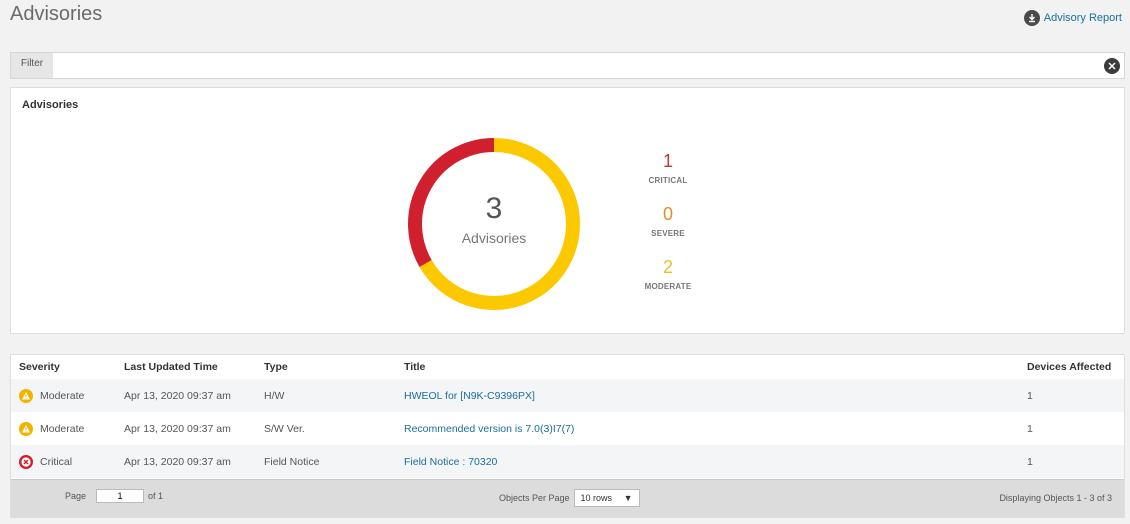  I want to click on column-header-severity: Severity, so click(63, 367).